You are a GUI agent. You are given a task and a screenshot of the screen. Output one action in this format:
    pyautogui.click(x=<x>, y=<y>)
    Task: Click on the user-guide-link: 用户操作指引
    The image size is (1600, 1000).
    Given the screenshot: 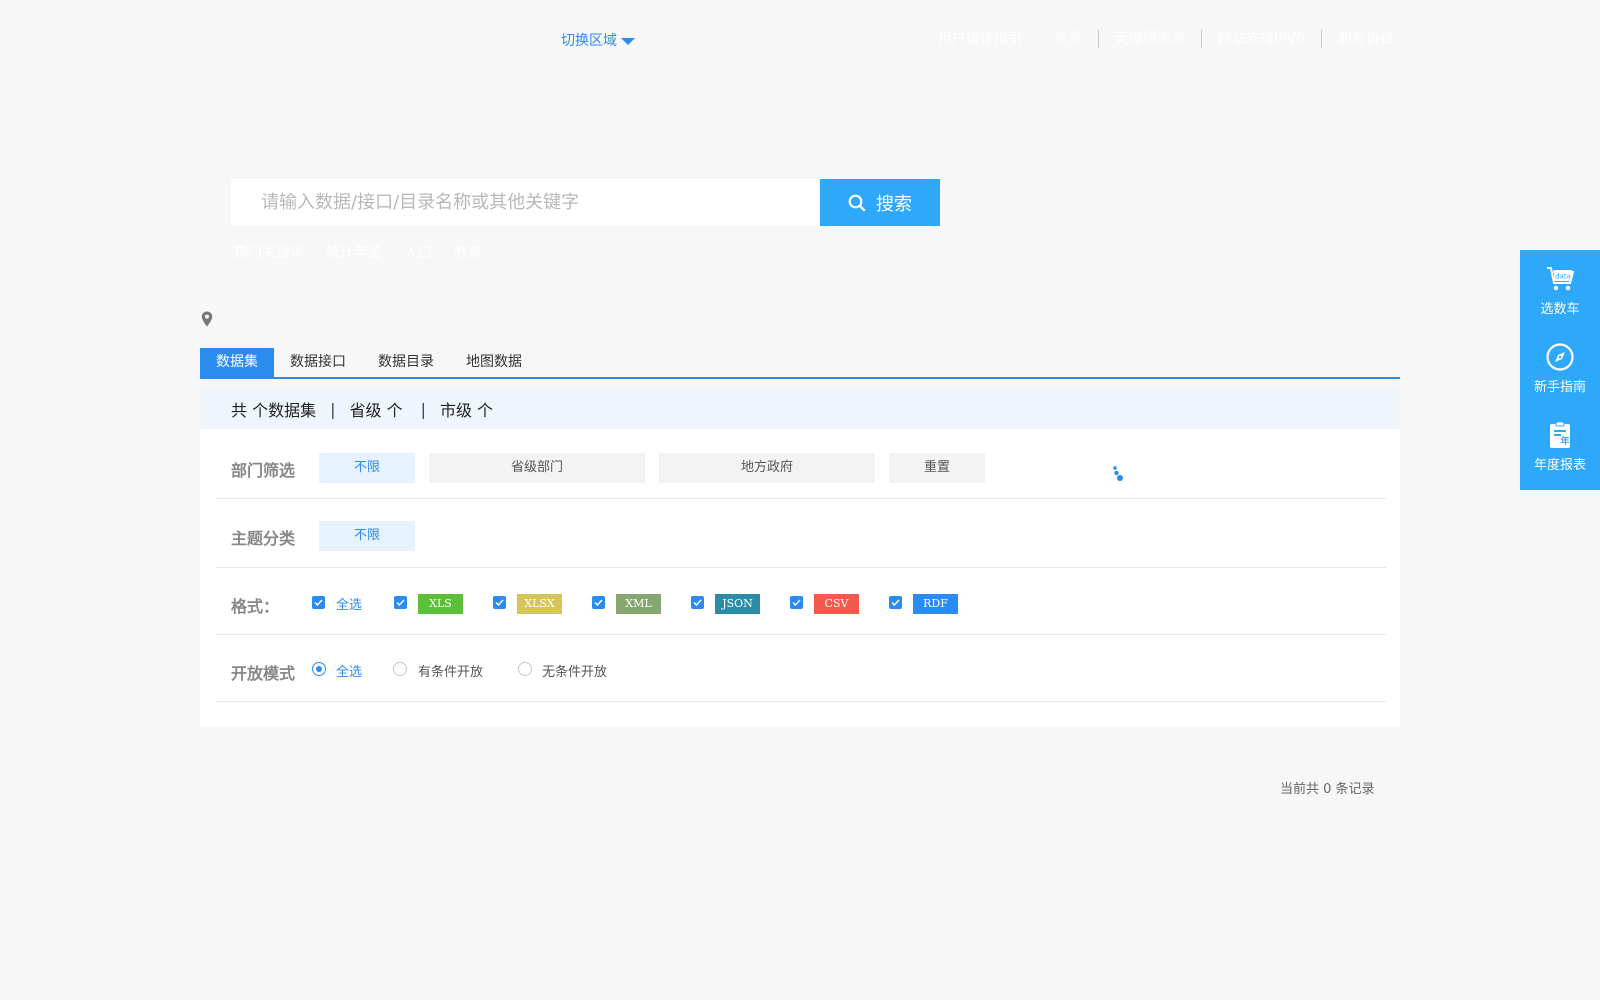 What is the action you would take?
    pyautogui.click(x=980, y=39)
    